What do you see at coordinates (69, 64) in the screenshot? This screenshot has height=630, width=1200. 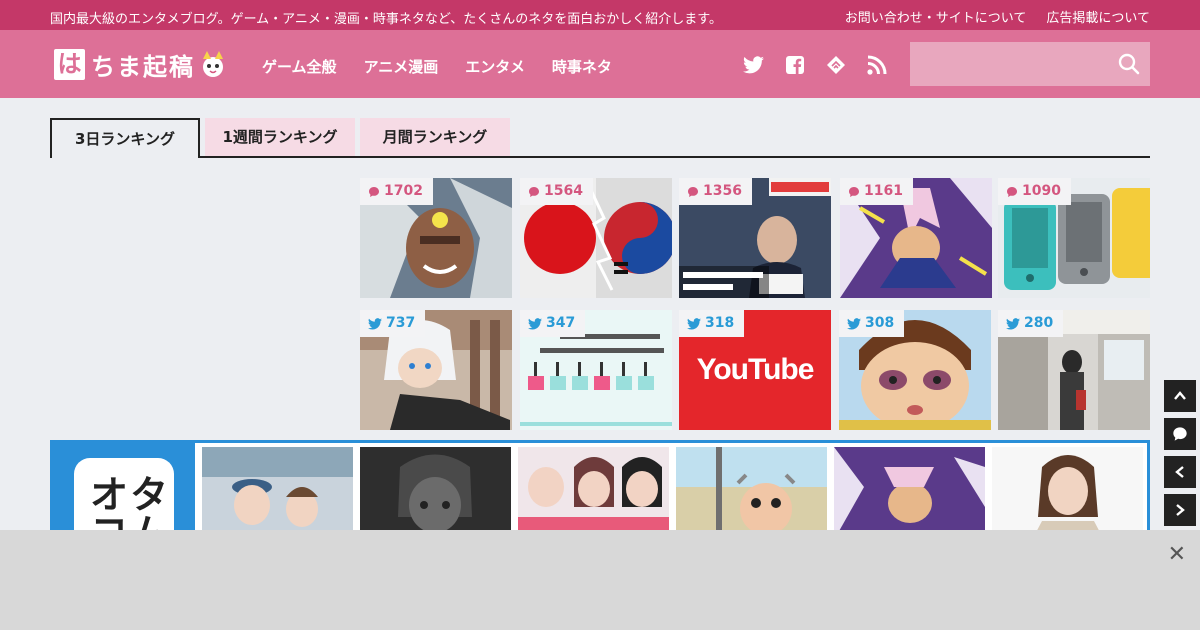 I see `logo-box: は` at bounding box center [69, 64].